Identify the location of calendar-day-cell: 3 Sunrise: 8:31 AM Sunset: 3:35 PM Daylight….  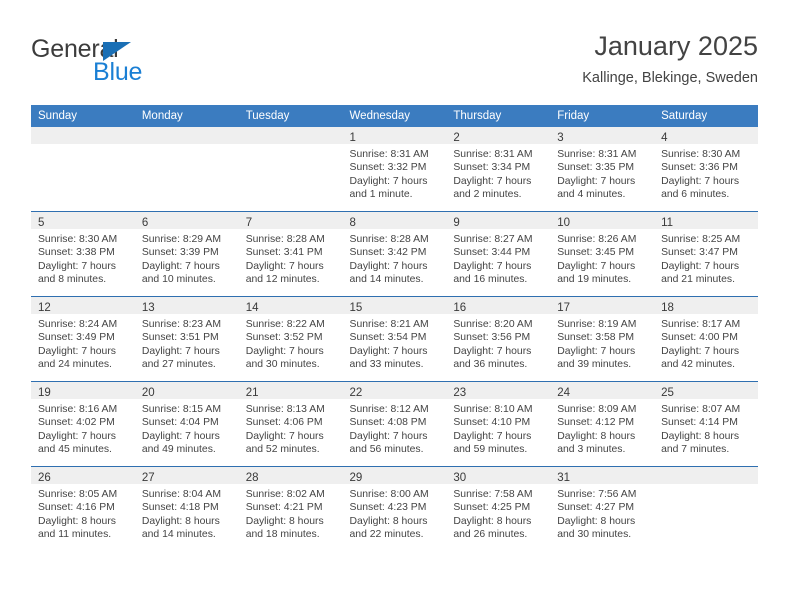
(602, 169).